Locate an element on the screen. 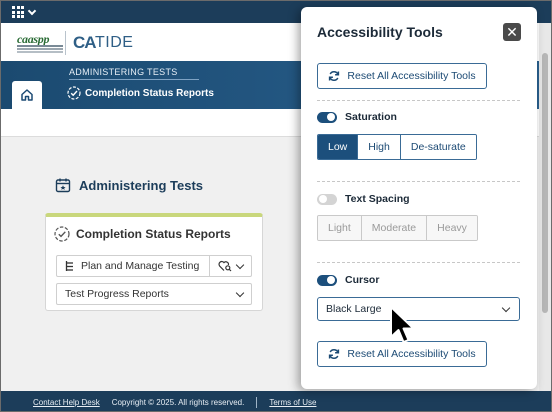  section-header: Administering Tests is located at coordinates (129, 185).